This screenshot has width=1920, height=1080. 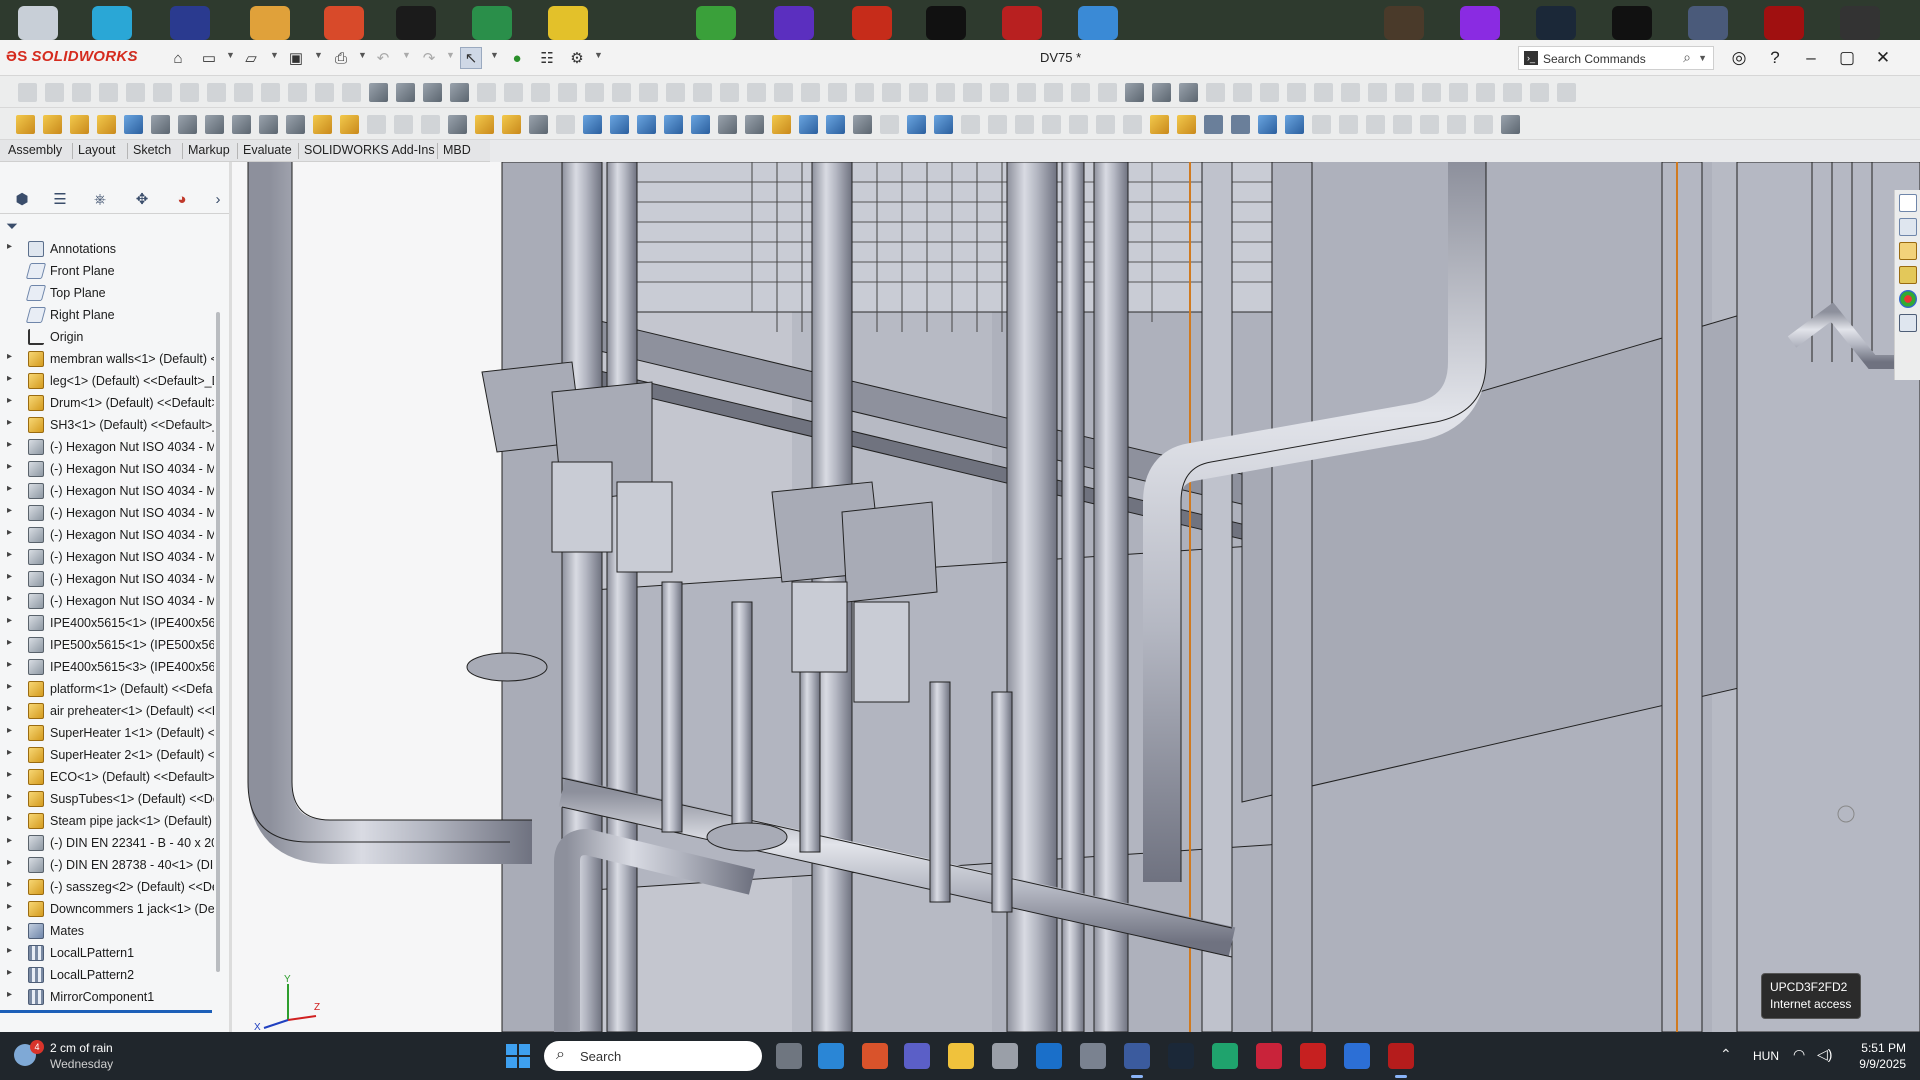 What do you see at coordinates (341, 58) in the screenshot?
I see `print-icon: ⎙` at bounding box center [341, 58].